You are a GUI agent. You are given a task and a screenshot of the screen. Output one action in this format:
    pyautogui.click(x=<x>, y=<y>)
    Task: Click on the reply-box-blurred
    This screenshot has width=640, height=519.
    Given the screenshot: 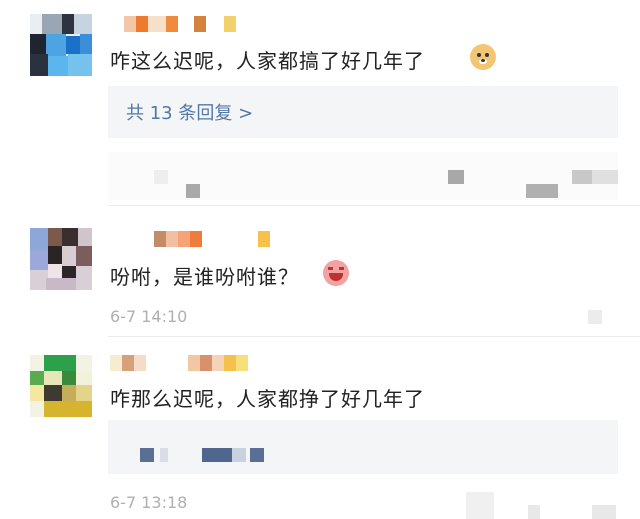 What is the action you would take?
    pyautogui.click(x=363, y=447)
    